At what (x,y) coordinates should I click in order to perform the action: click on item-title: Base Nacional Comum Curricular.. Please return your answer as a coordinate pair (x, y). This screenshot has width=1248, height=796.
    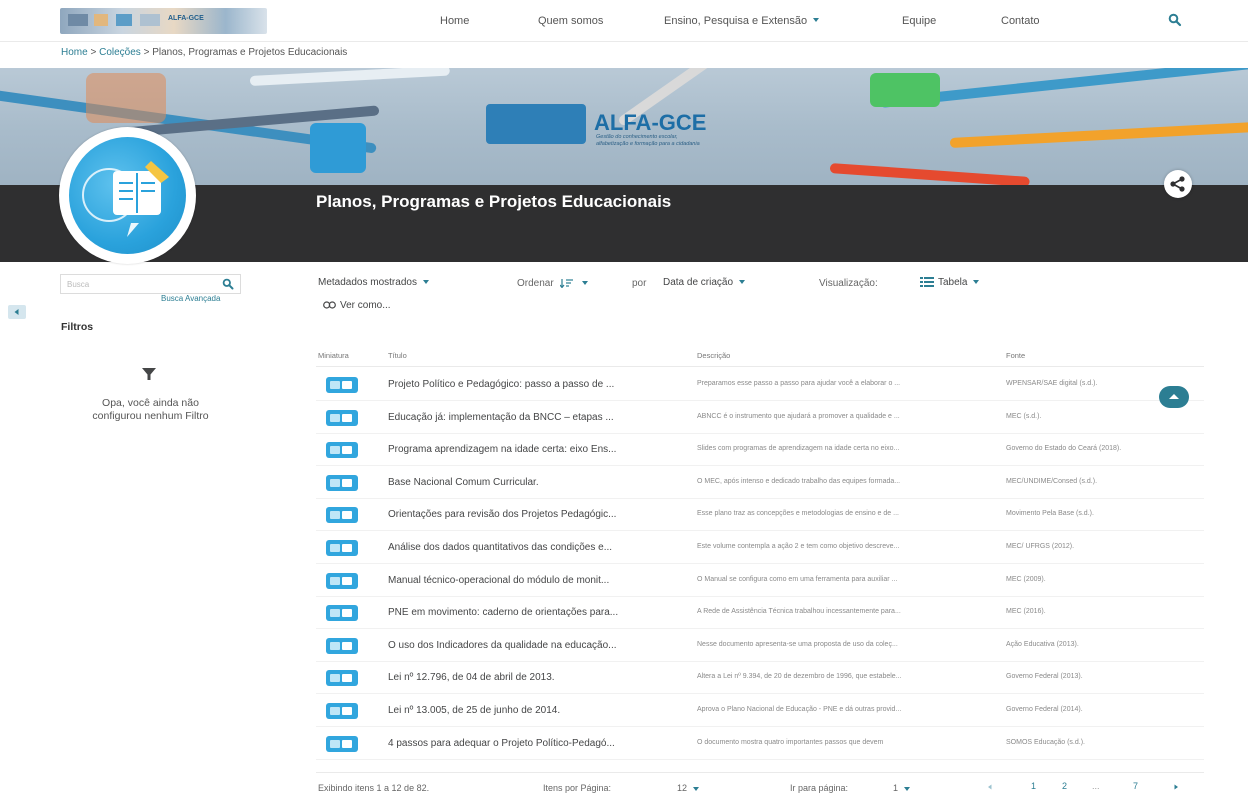
    Looking at the image, I should click on (463, 482).